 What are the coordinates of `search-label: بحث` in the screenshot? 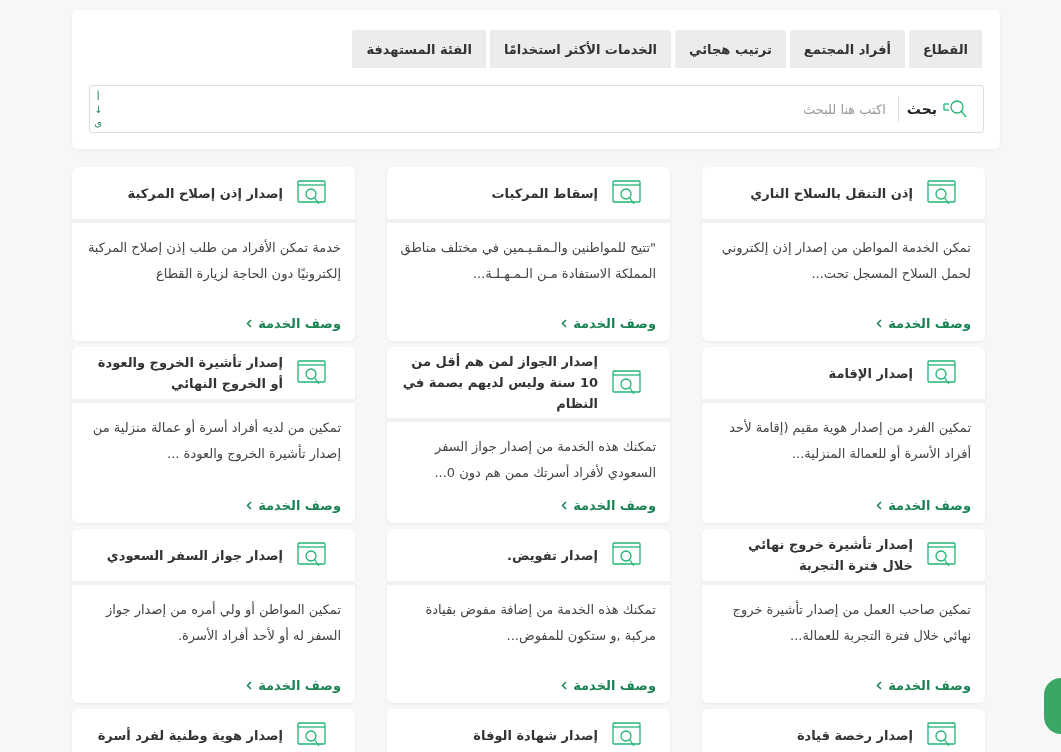 It's located at (921, 109).